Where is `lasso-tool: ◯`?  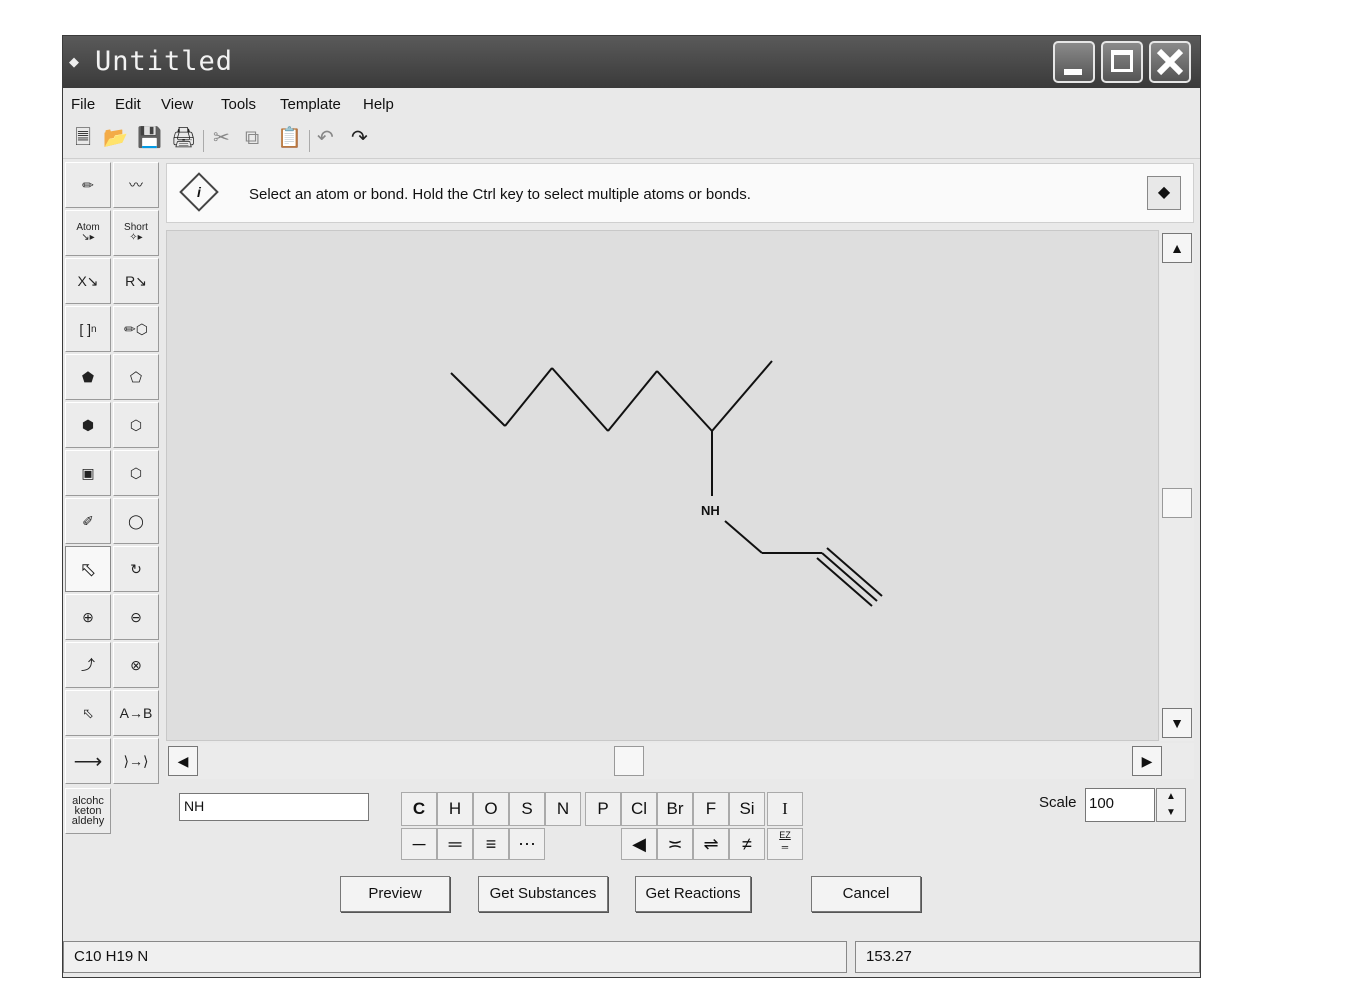 lasso-tool: ◯ is located at coordinates (136, 521).